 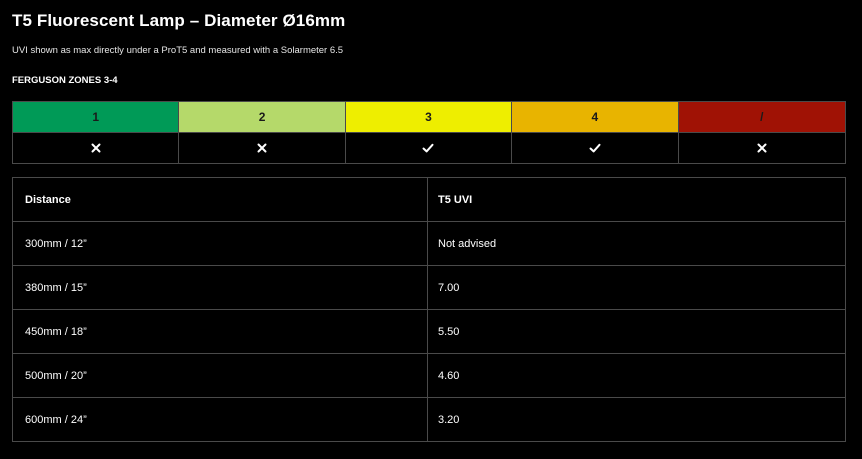 What do you see at coordinates (636, 331) in the screenshot?
I see `cell-uvi: 5.50` at bounding box center [636, 331].